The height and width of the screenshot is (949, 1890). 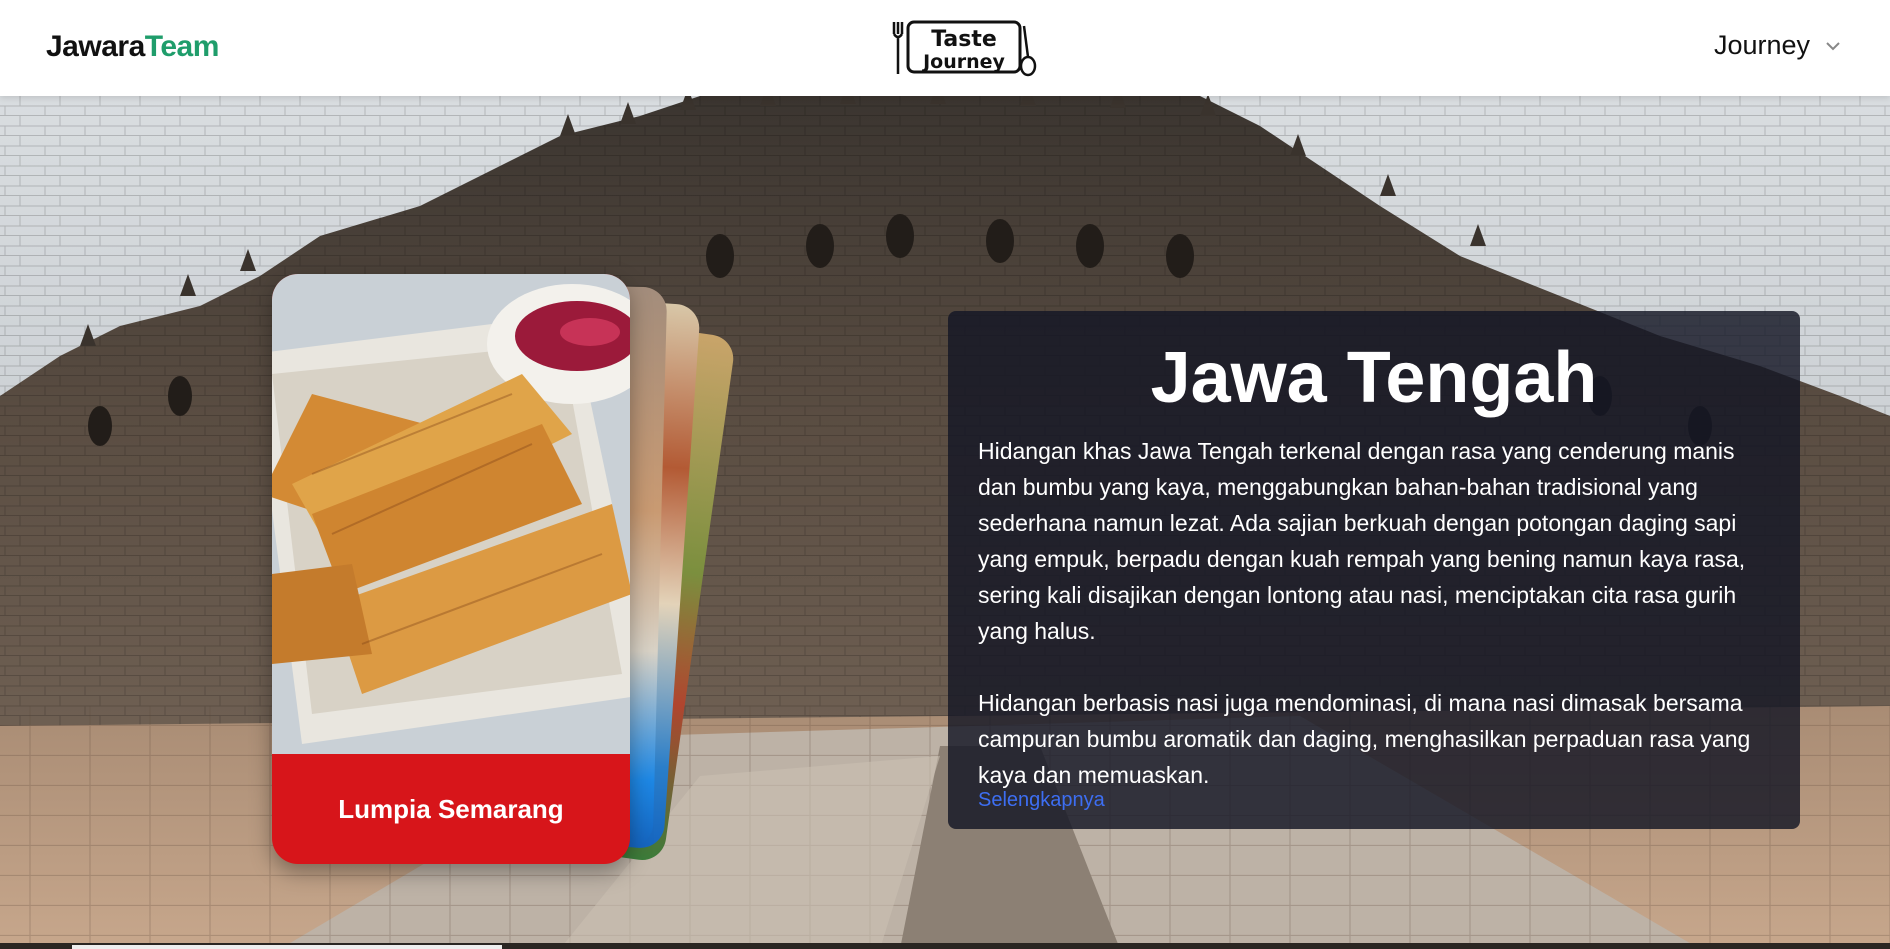 I want to click on horizontal-scrollbar, so click(x=287, y=947).